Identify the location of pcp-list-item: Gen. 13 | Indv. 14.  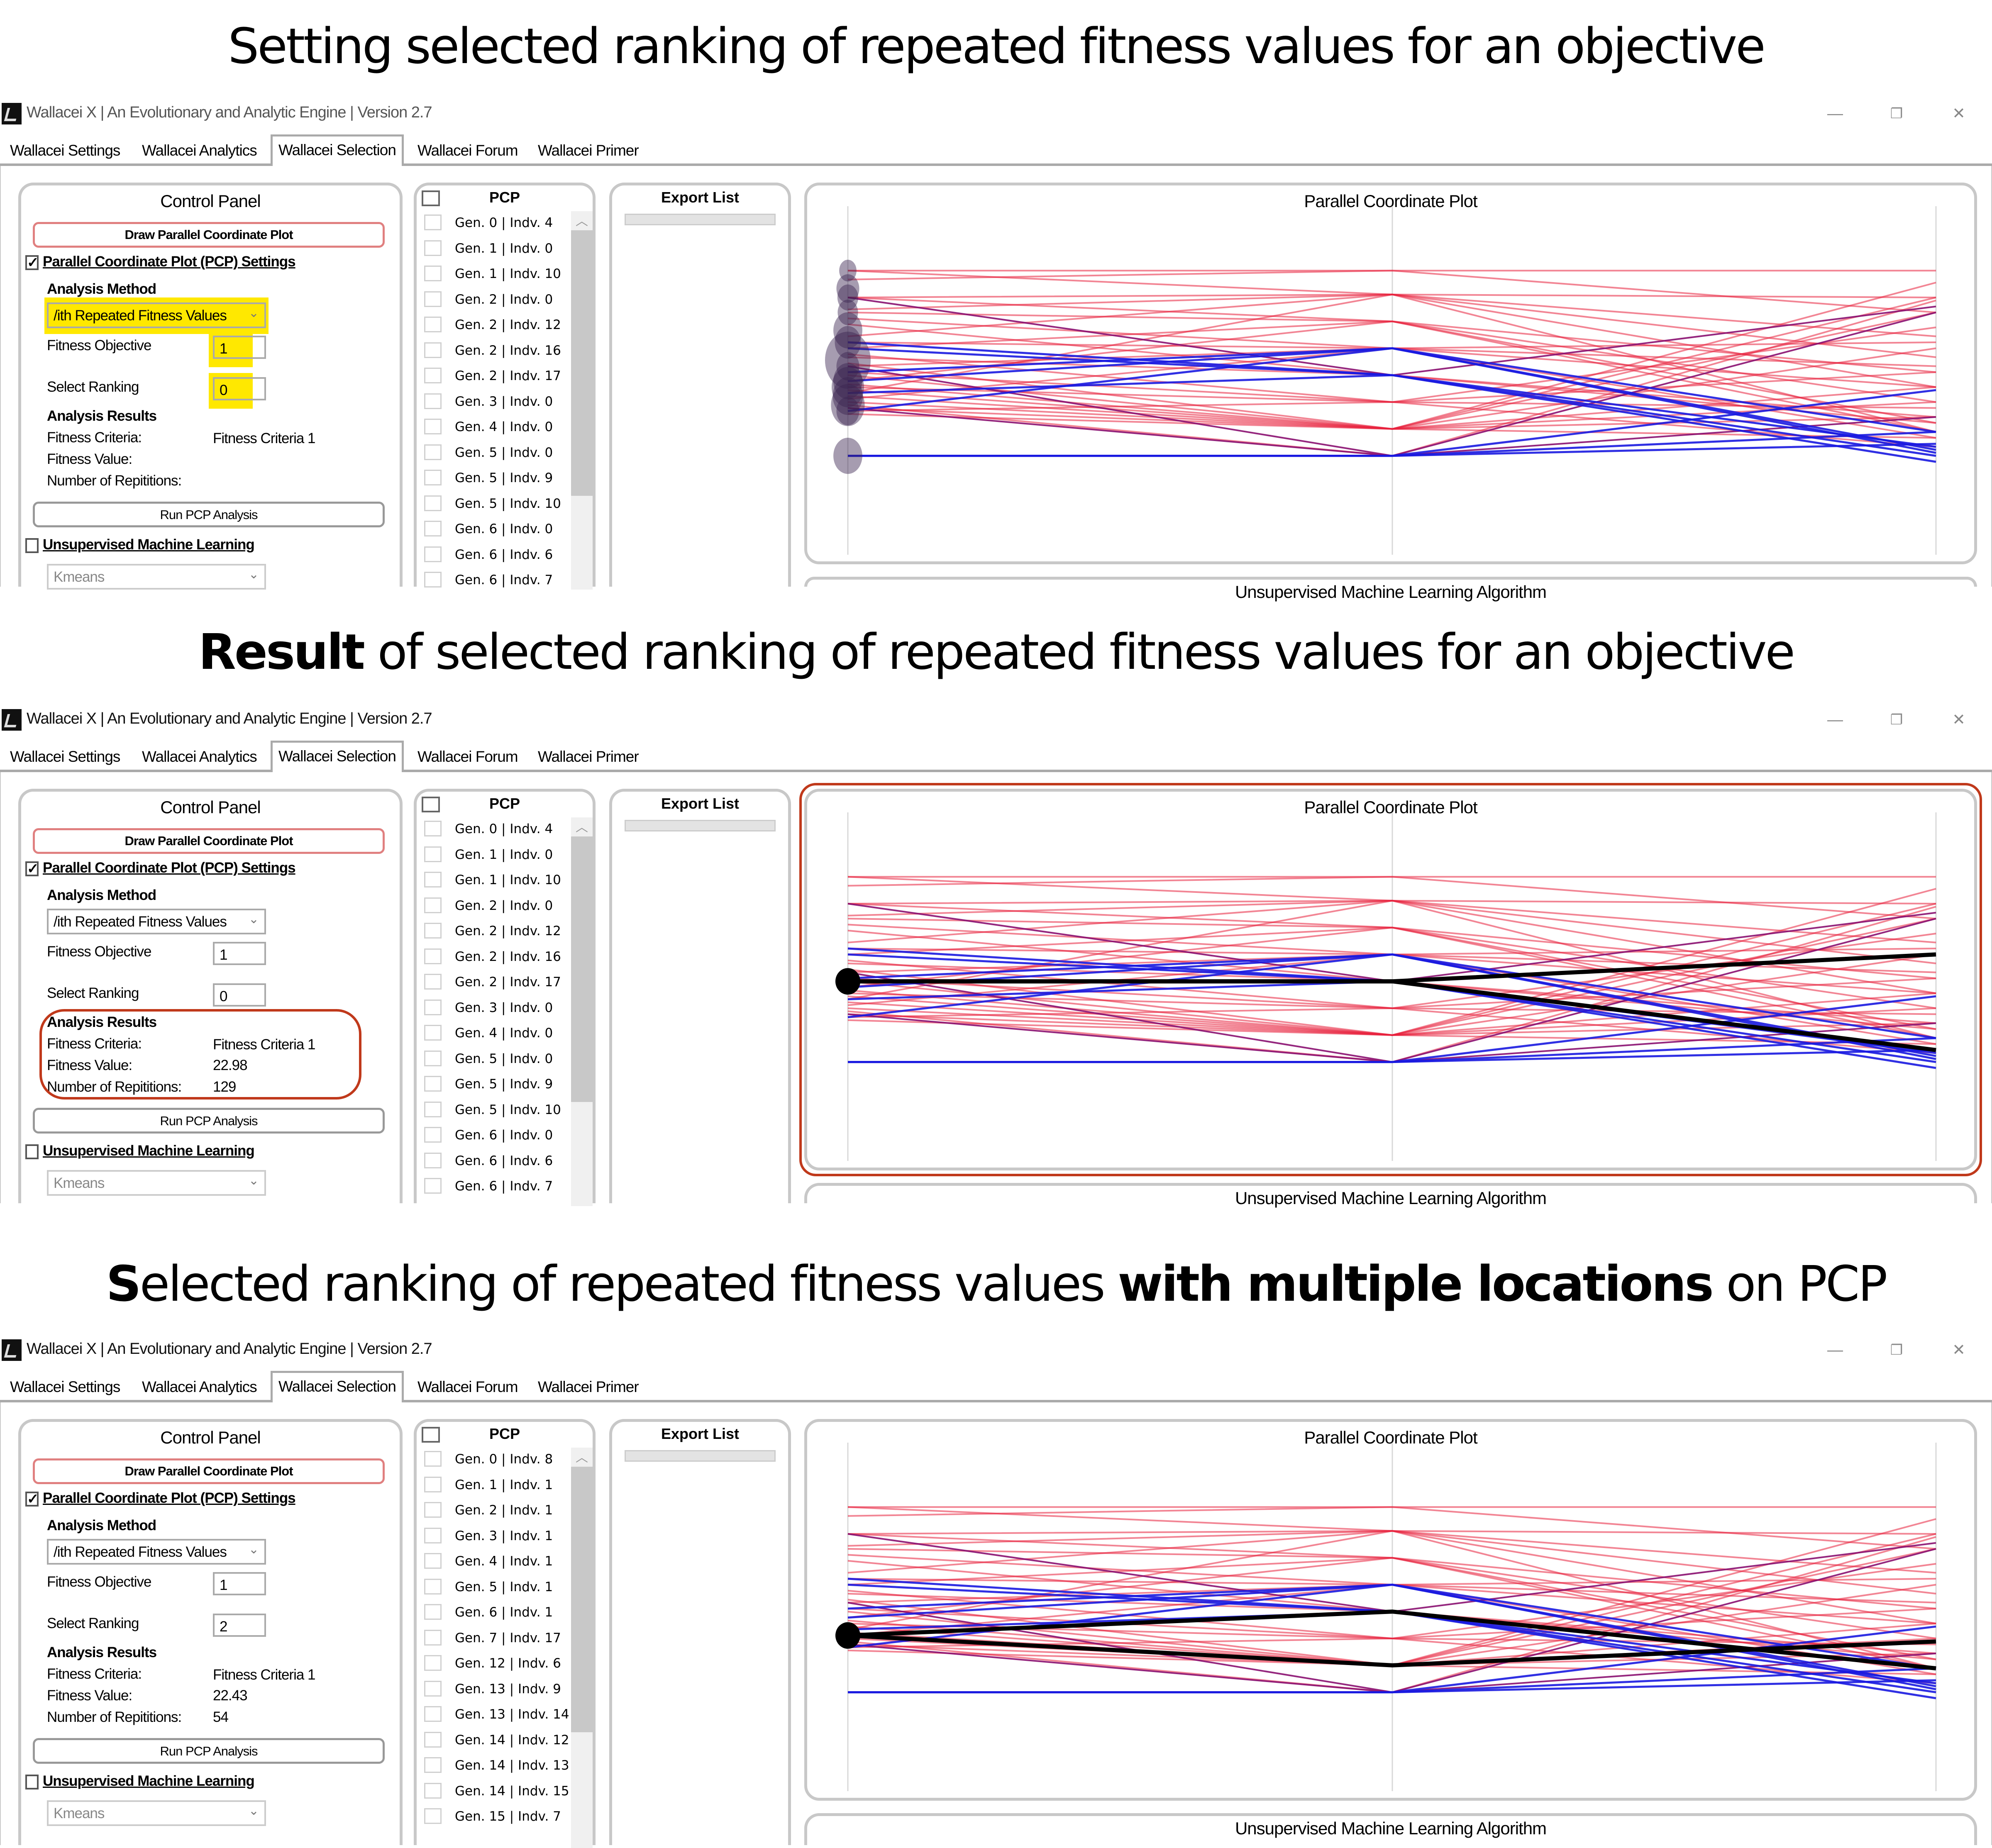
(496, 1715).